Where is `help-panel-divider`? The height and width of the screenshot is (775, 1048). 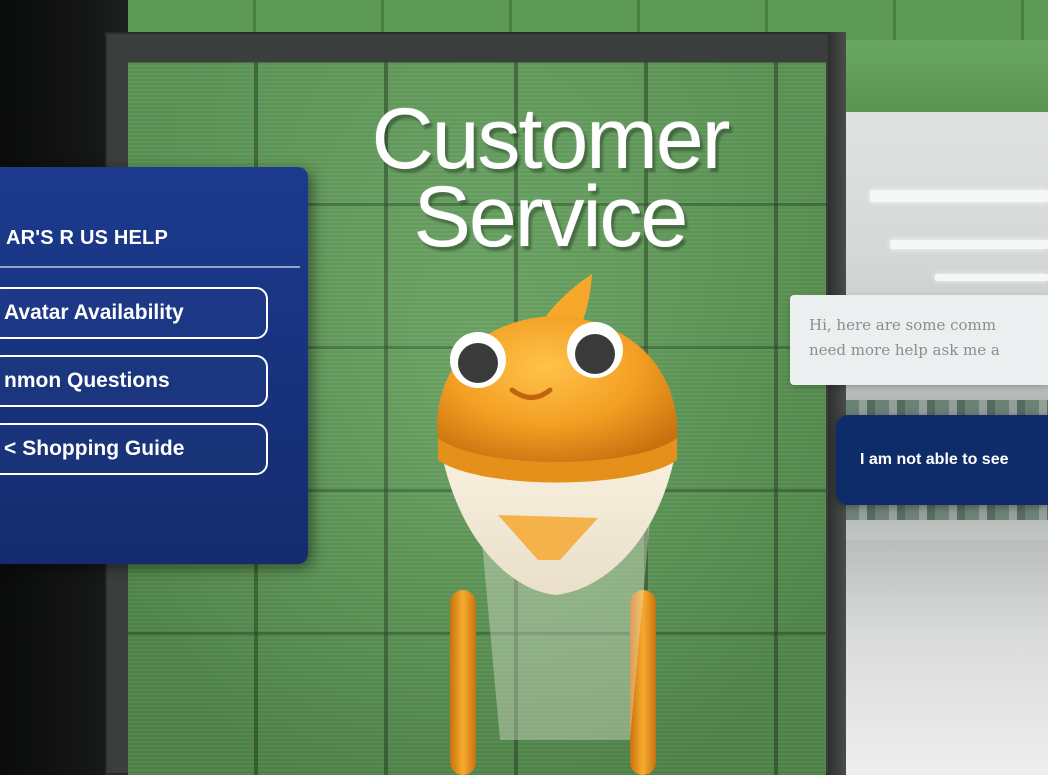
help-panel-divider is located at coordinates (150, 267).